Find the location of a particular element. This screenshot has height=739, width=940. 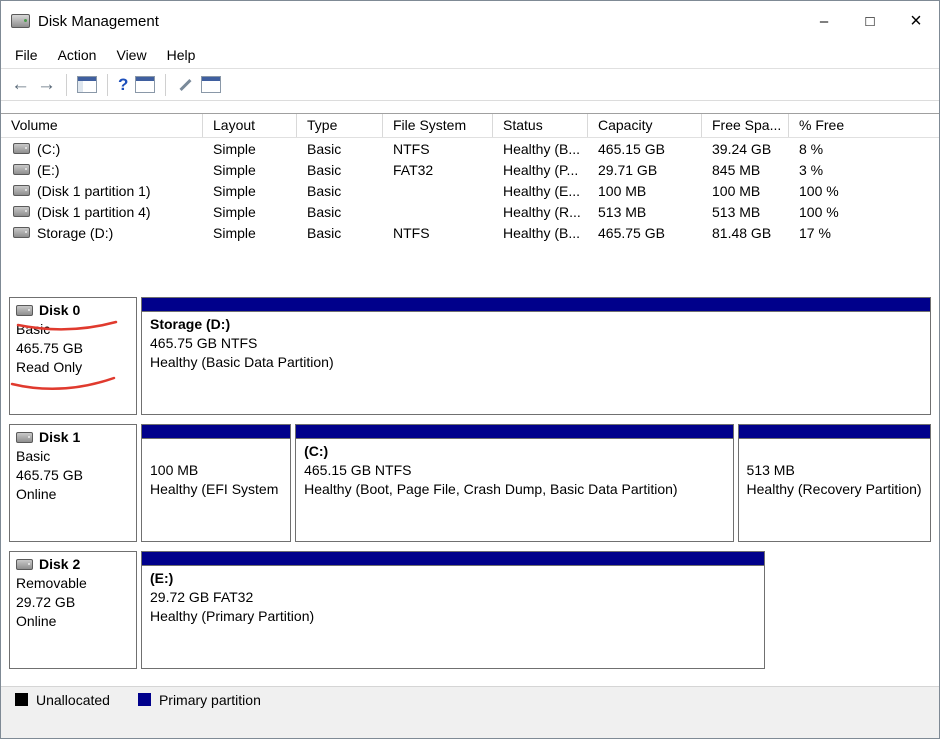

volume-capacity: 465.15 GB is located at coordinates (631, 148).